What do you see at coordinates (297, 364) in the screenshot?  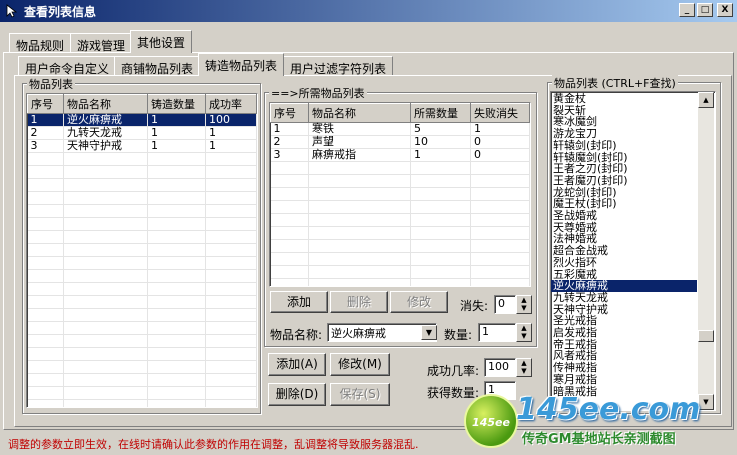 I see `add-button: 添加(A)` at bounding box center [297, 364].